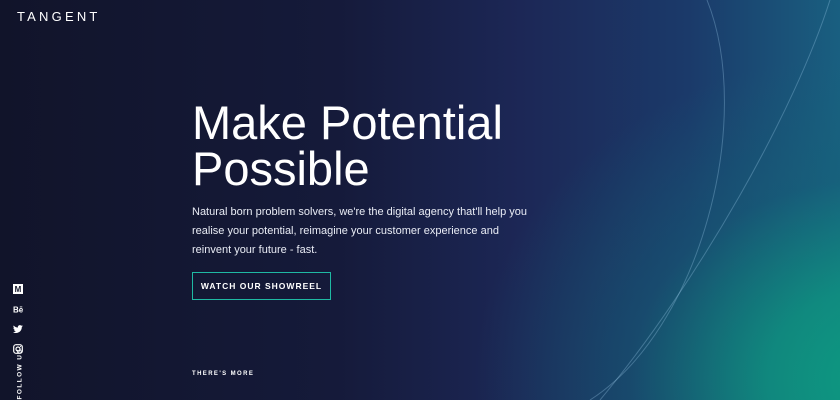 The width and height of the screenshot is (840, 400). I want to click on twitter-icon, so click(18, 329).